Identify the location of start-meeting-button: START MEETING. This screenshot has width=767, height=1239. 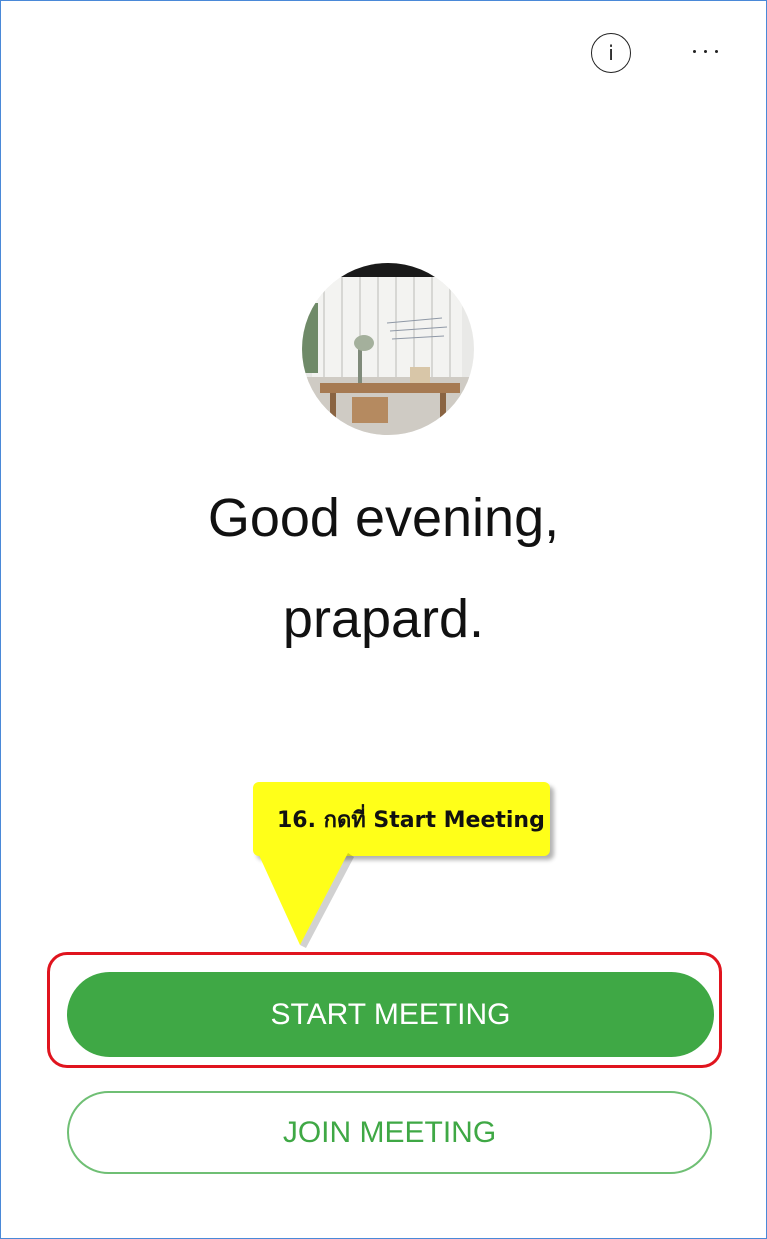
(390, 1014).